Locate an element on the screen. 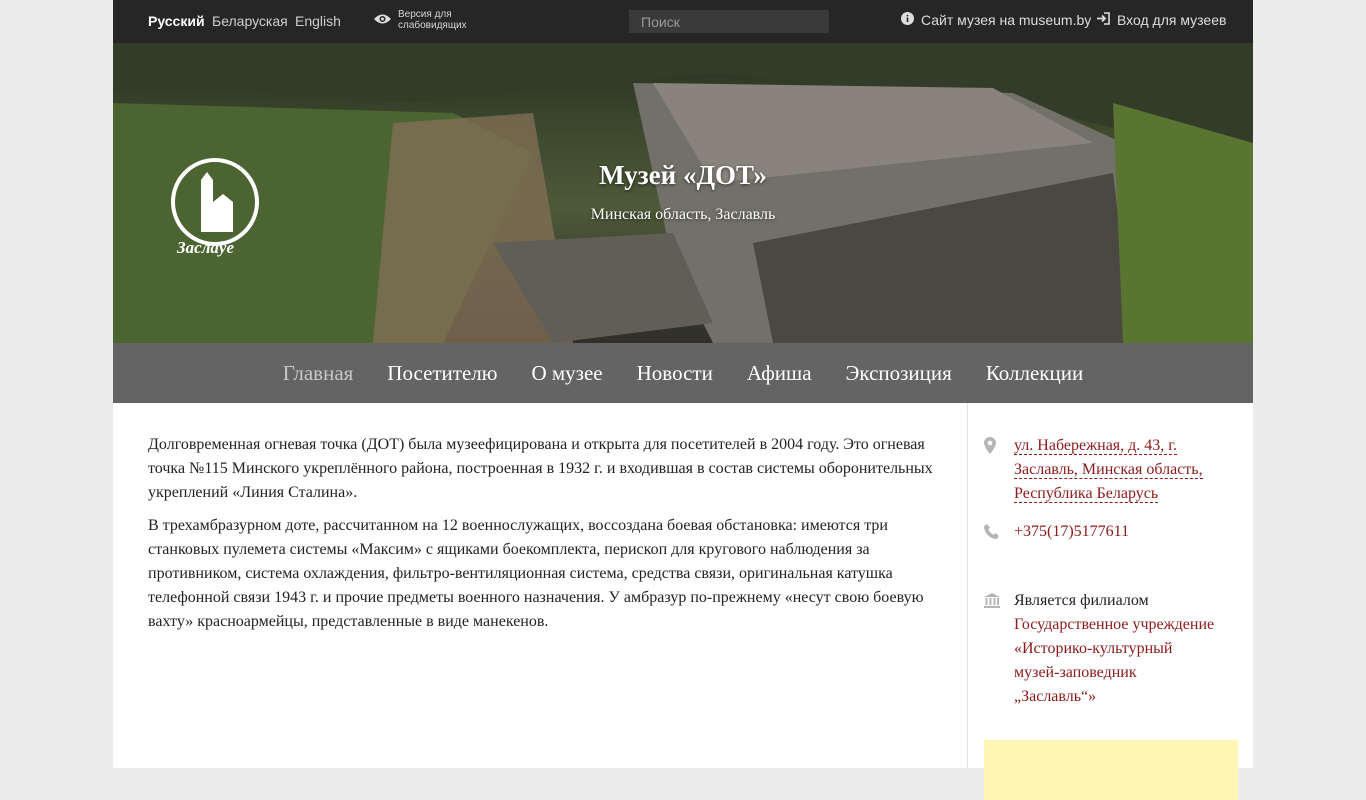  lang-belarusian: Беларуская is located at coordinates (250, 21).